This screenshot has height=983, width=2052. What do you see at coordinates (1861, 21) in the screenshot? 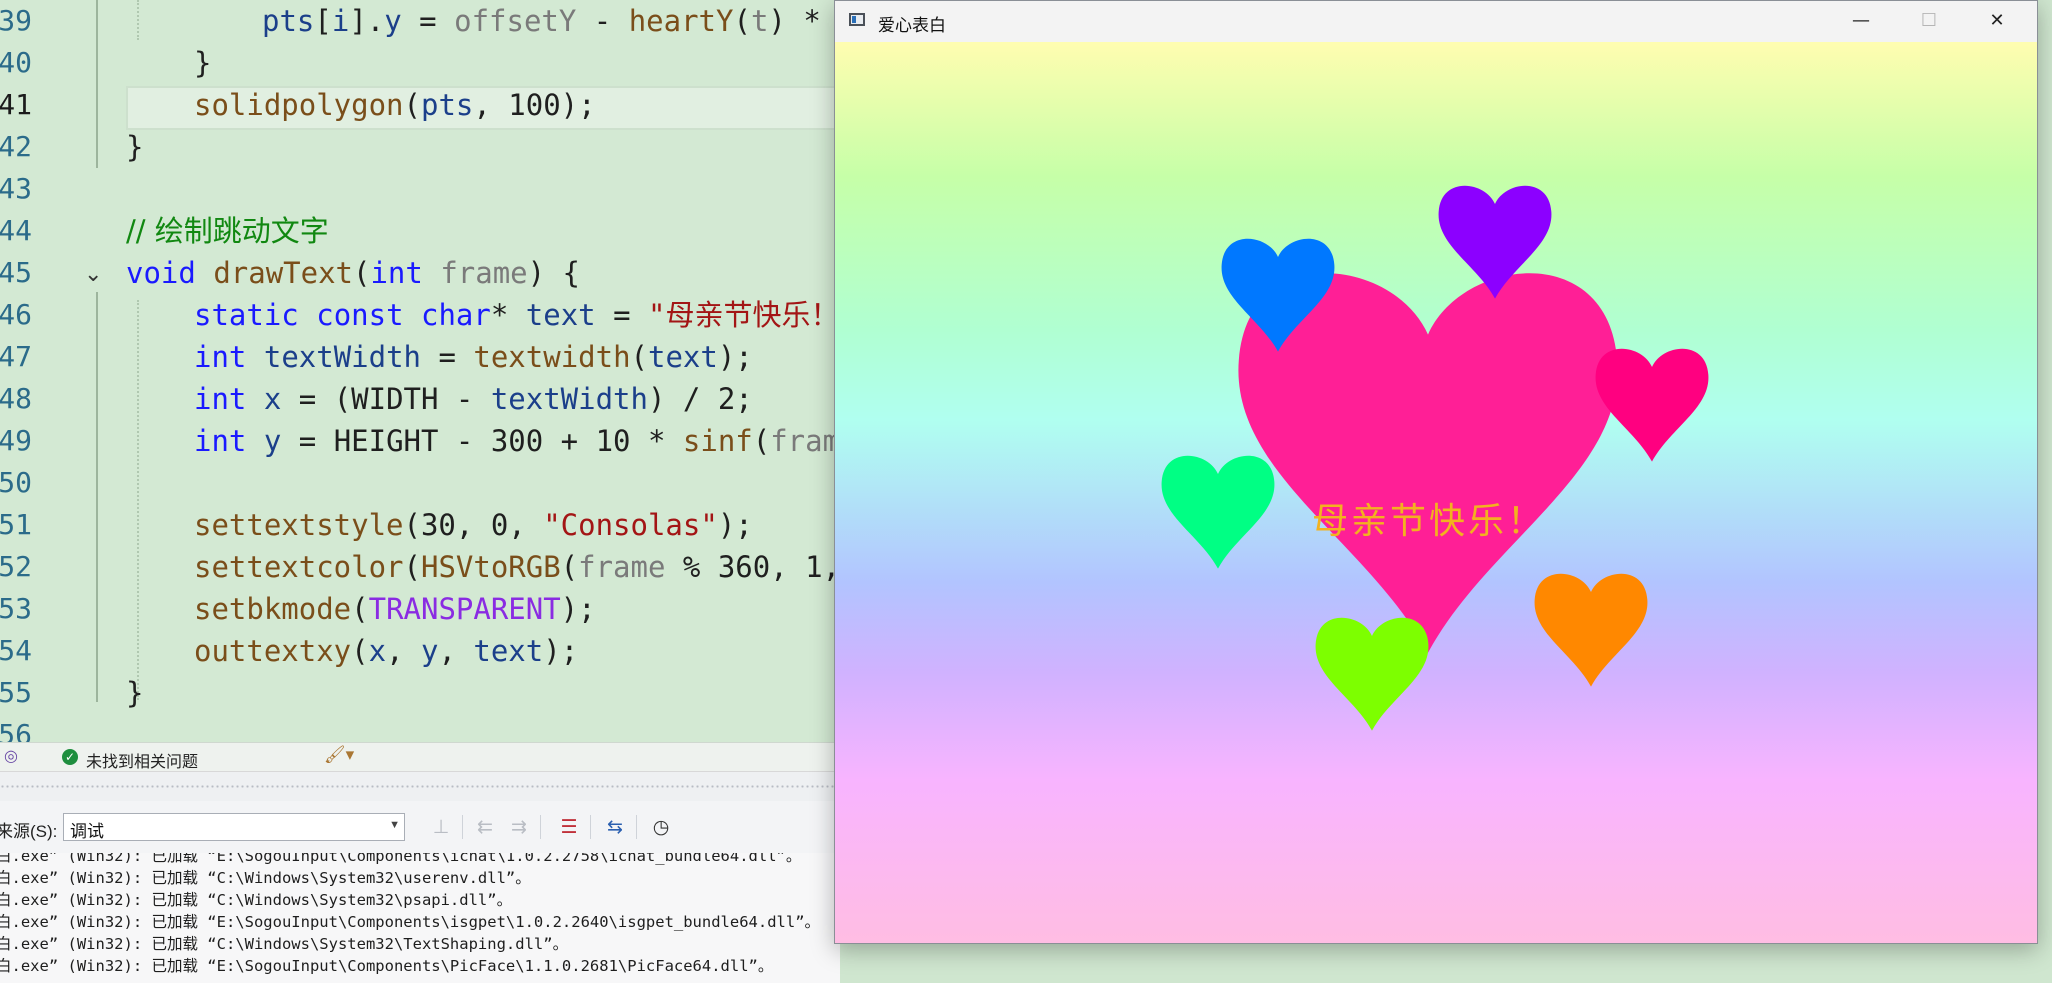
I see `minimize-button: —` at bounding box center [1861, 21].